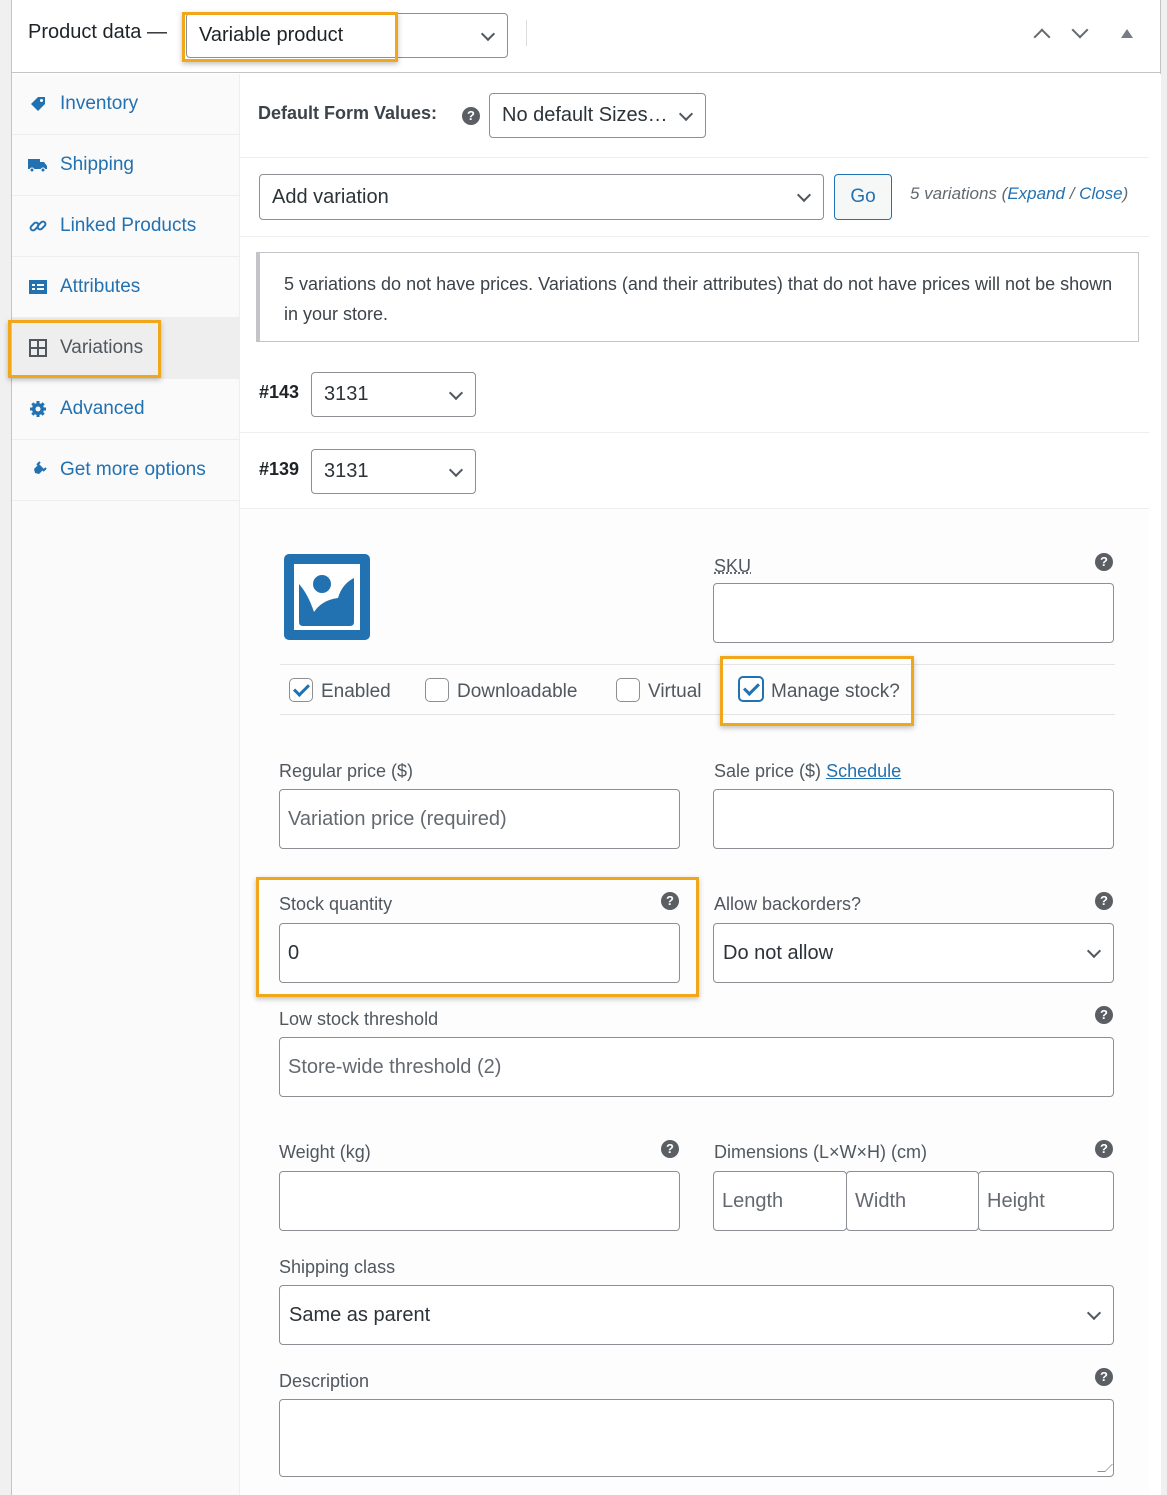 This screenshot has height=1495, width=1167. I want to click on sidebar-item-inventory: Inventory, so click(125, 104).